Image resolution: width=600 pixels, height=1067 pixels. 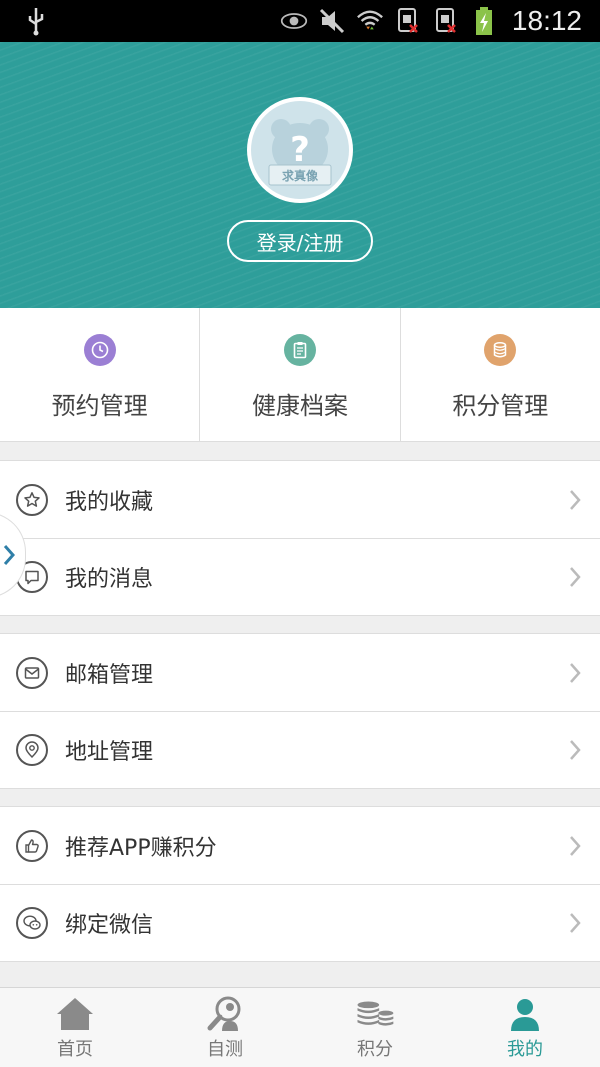 What do you see at coordinates (99, 406) in the screenshot?
I see `quick-item-label: 预约管理` at bounding box center [99, 406].